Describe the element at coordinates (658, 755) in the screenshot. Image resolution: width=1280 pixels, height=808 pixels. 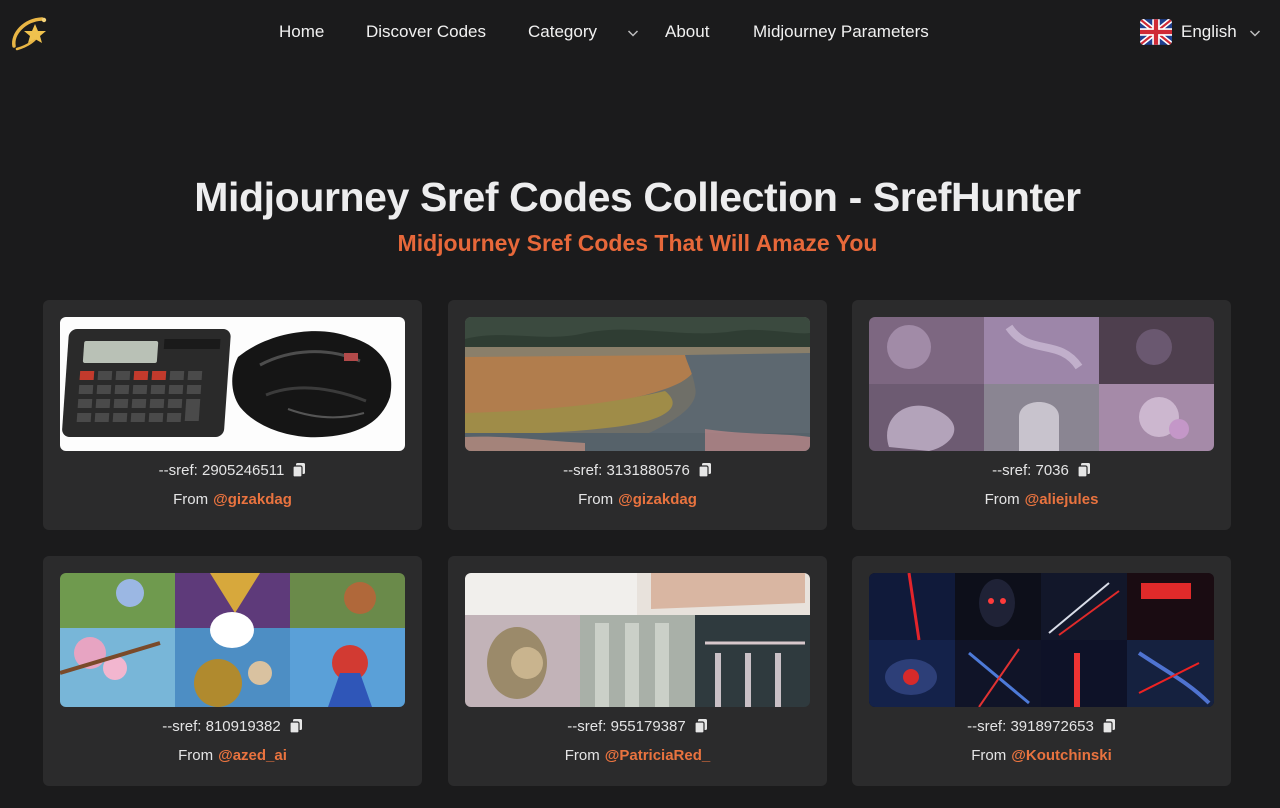
I see `author-link: @PatriciaRed_` at that location.